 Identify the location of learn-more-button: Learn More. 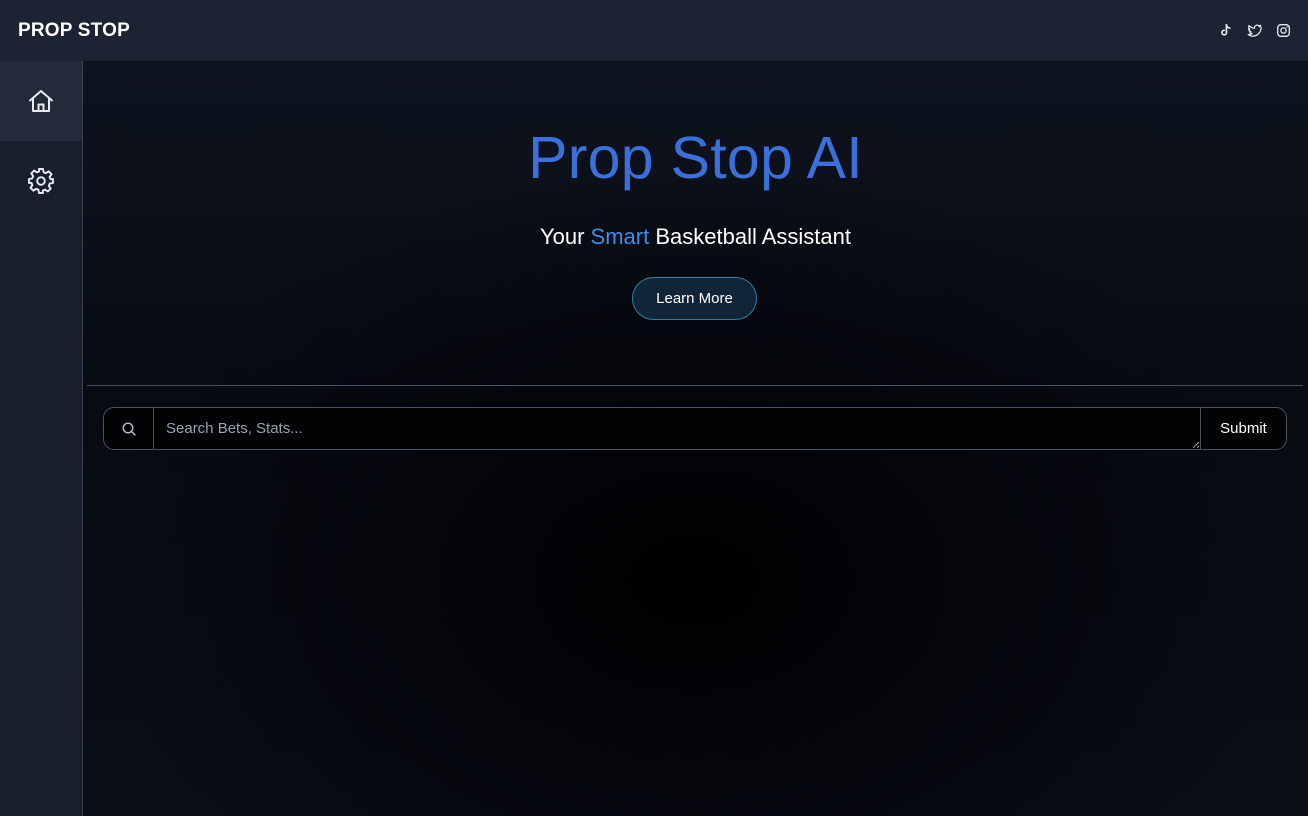
(694, 298).